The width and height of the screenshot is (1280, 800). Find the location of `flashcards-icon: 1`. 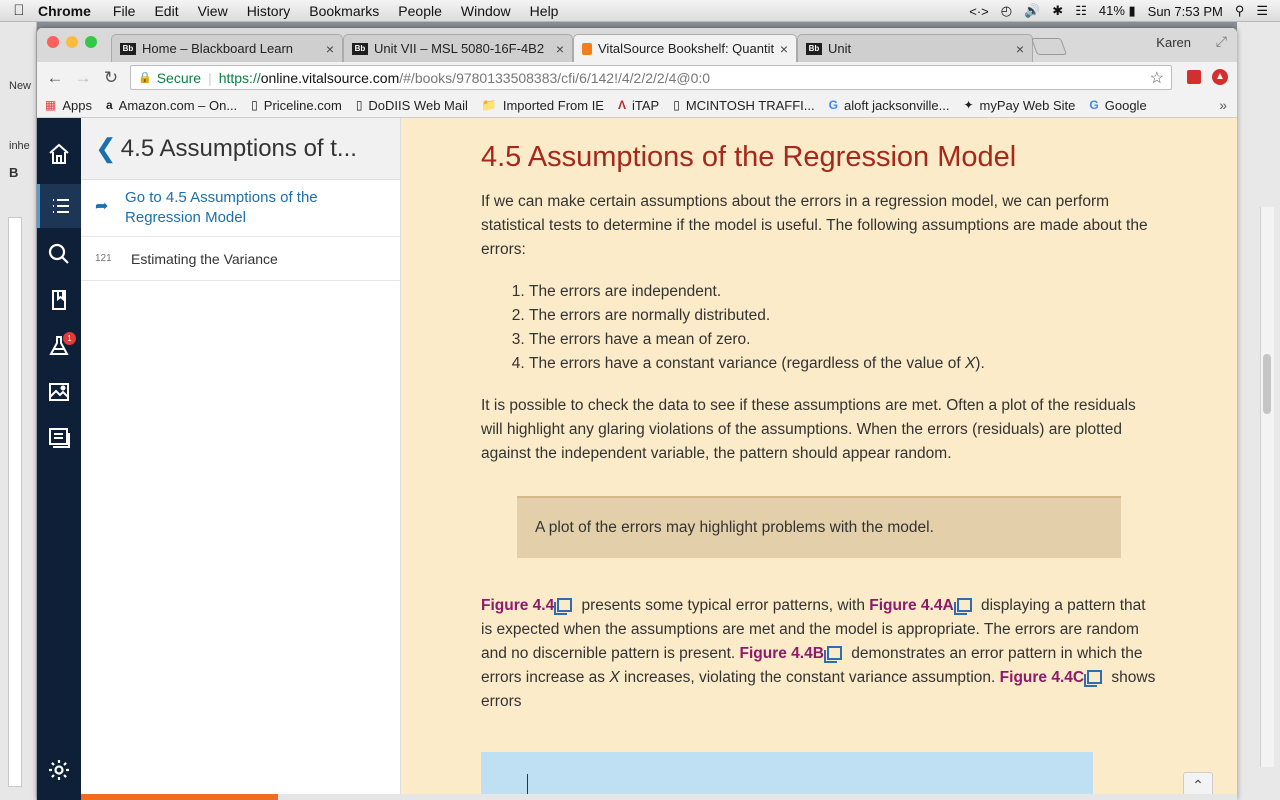

flashcards-icon: 1 is located at coordinates (59, 346).